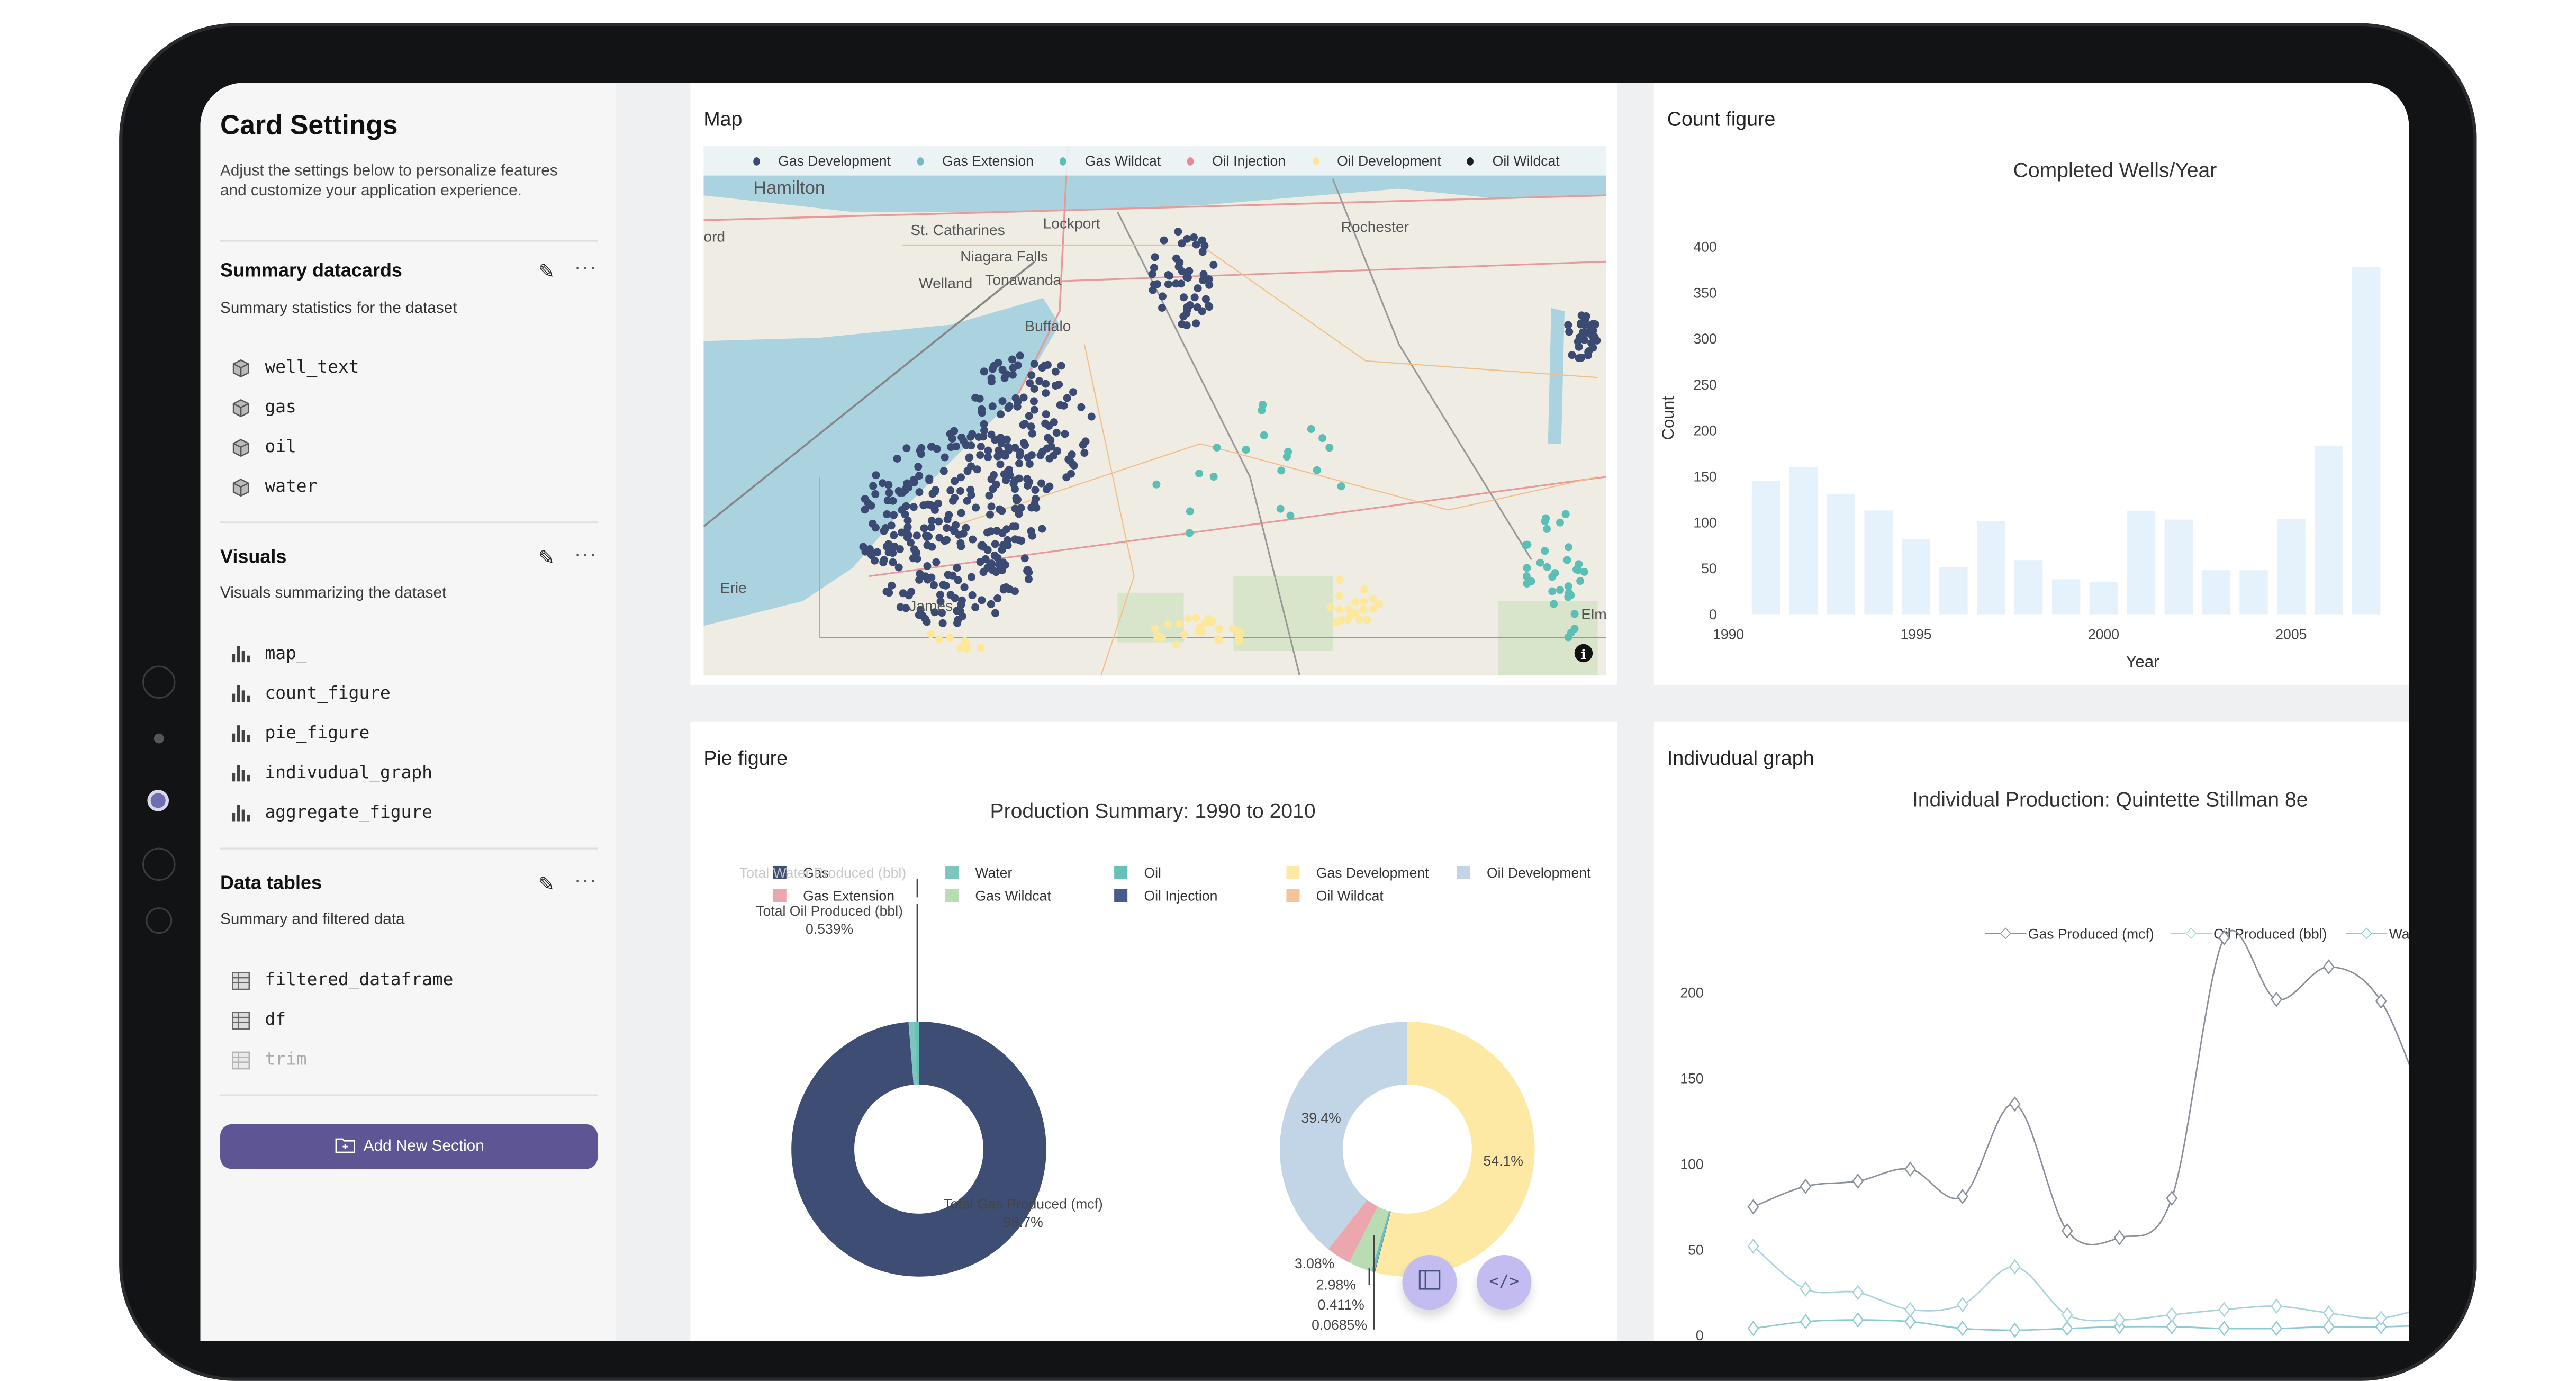 This screenshot has height=1381, width=2576. I want to click on sidebar-item-pie-figure: pie_figure, so click(299, 733).